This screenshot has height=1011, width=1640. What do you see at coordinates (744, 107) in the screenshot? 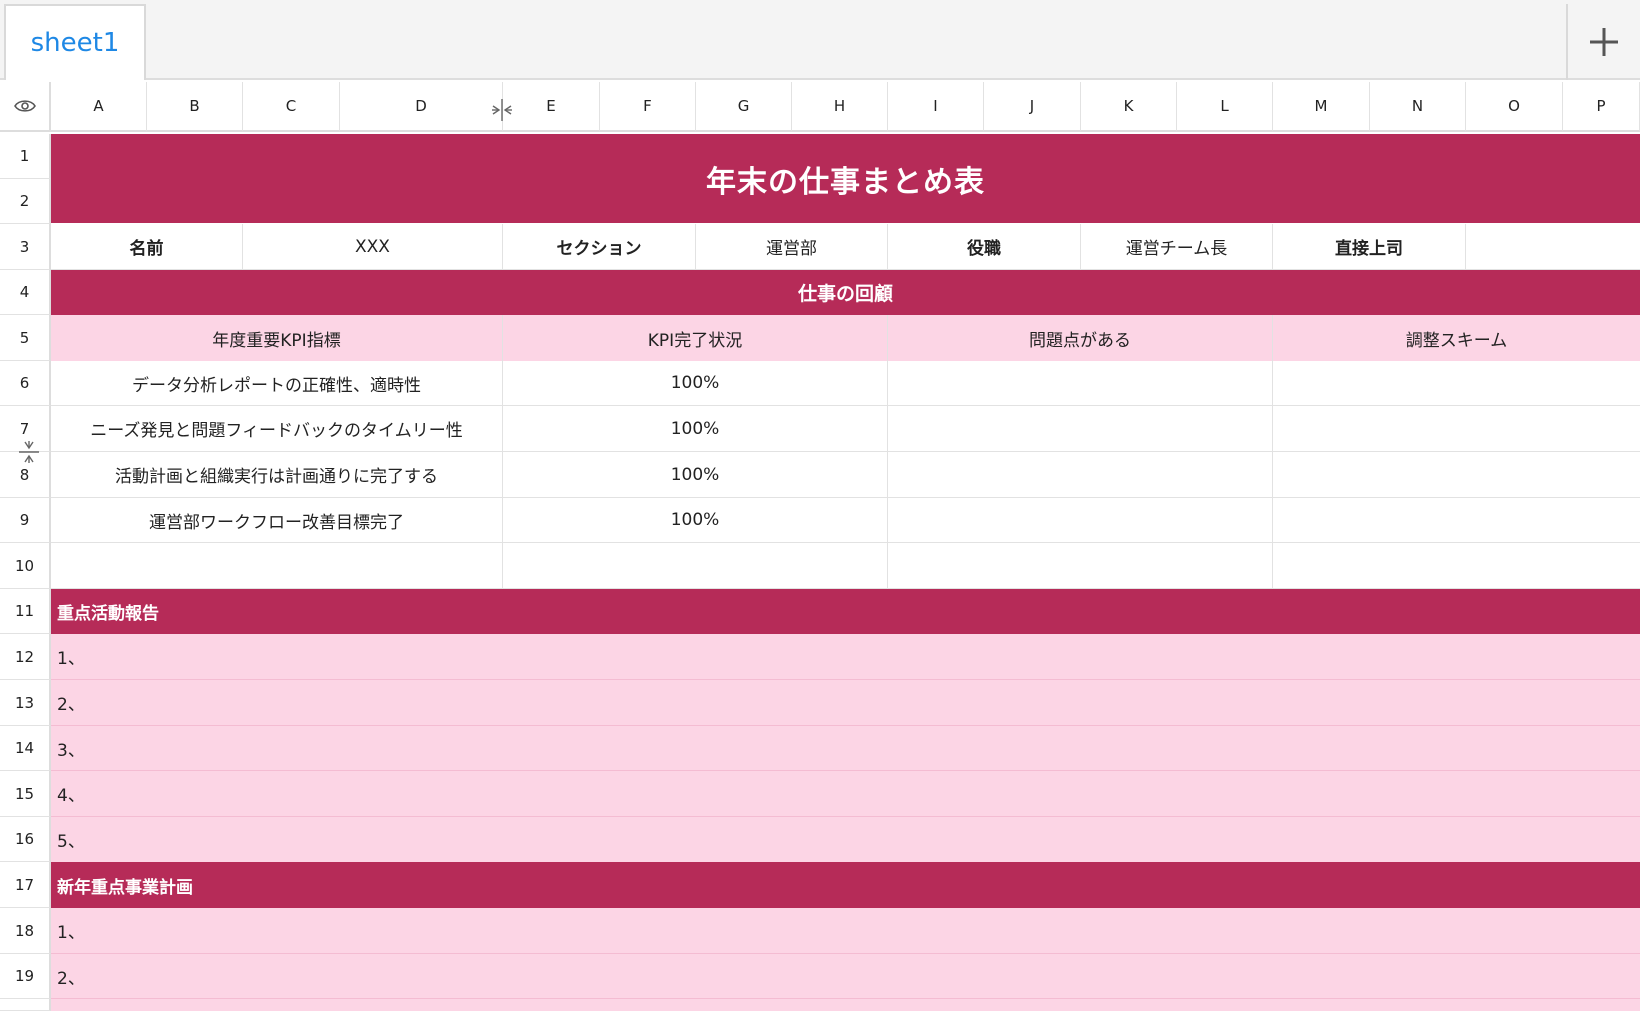
I see `column-header-g: G` at bounding box center [744, 107].